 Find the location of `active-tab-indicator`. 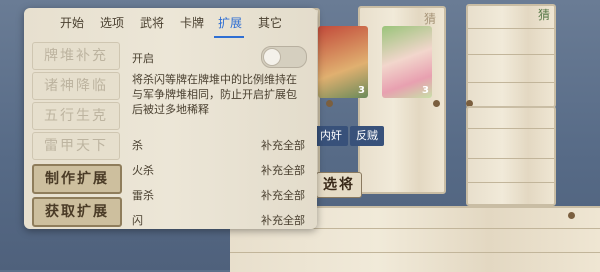

active-tab-indicator is located at coordinates (229, 37).